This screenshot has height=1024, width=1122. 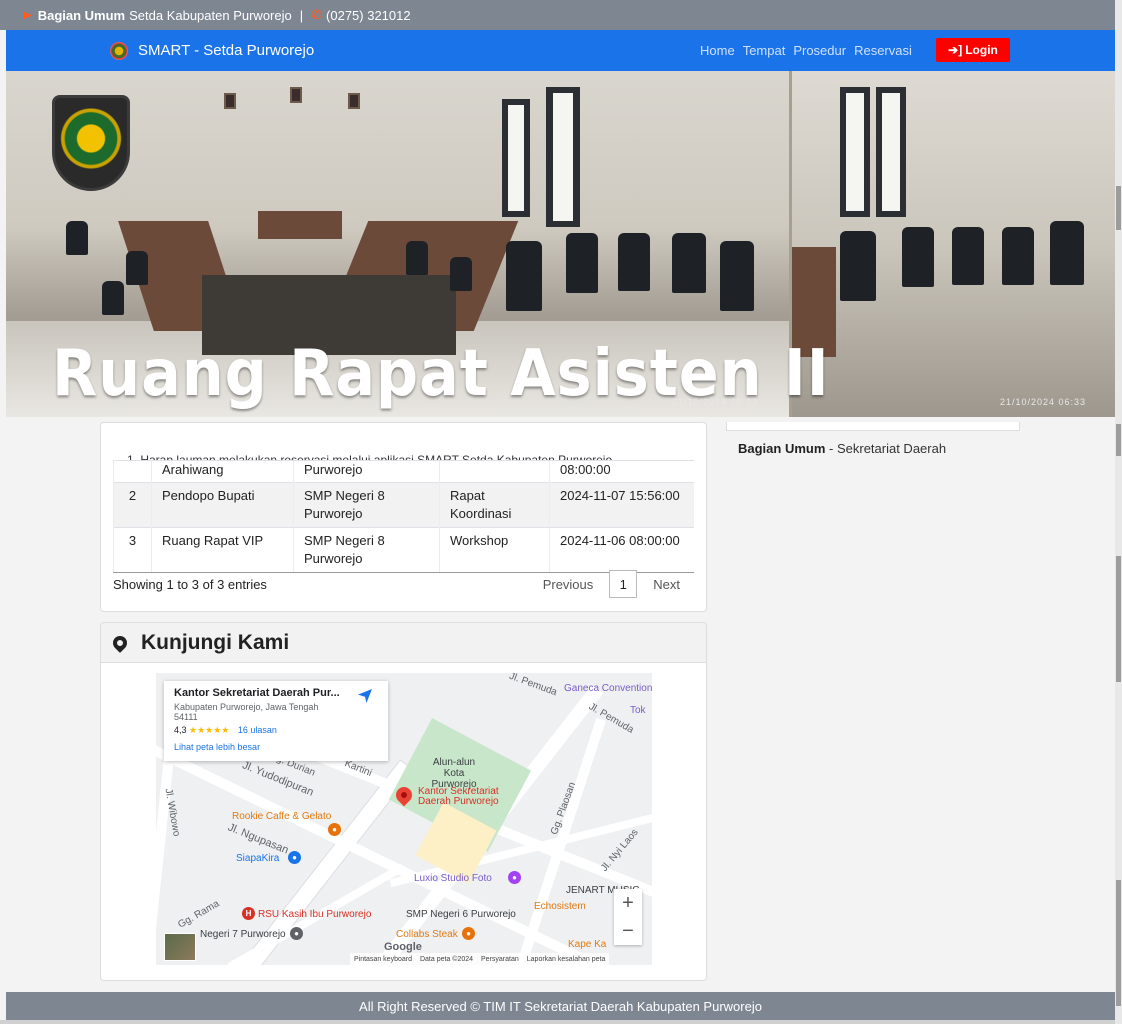 What do you see at coordinates (494, 470) in the screenshot?
I see `cell-kegiatan` at bounding box center [494, 470].